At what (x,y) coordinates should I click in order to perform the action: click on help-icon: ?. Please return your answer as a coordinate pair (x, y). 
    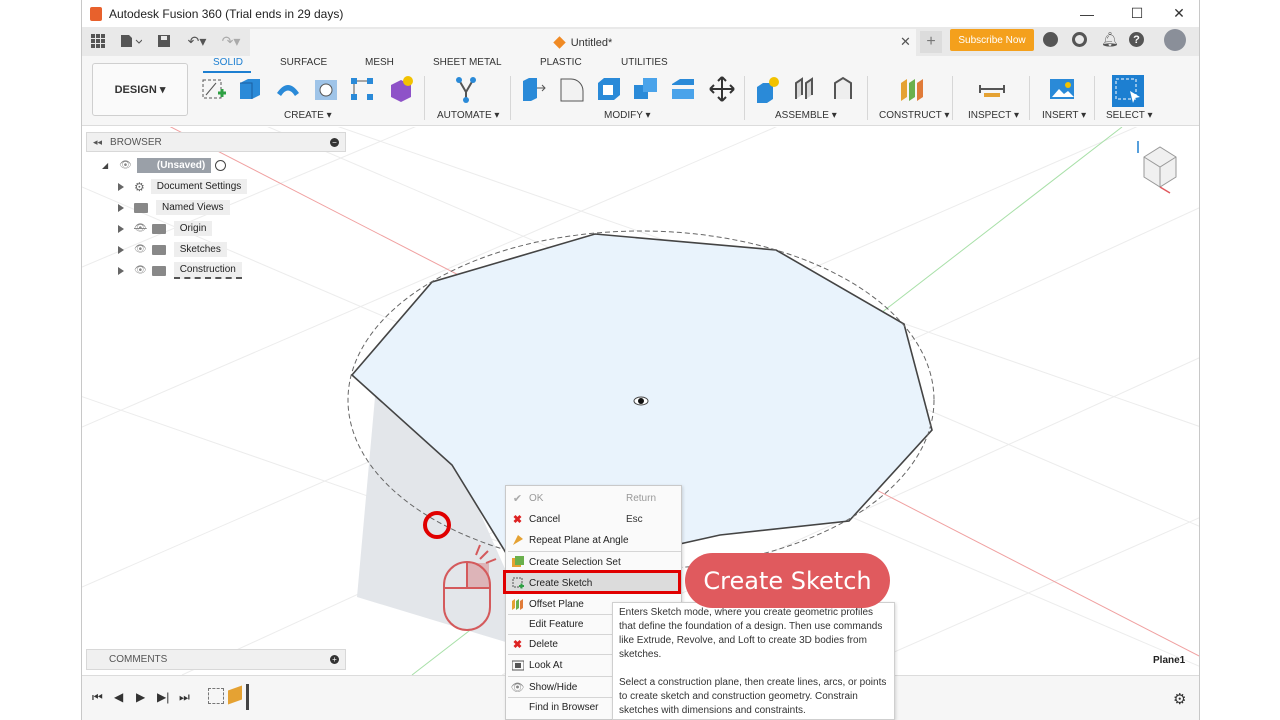
    Looking at the image, I should click on (1136, 39).